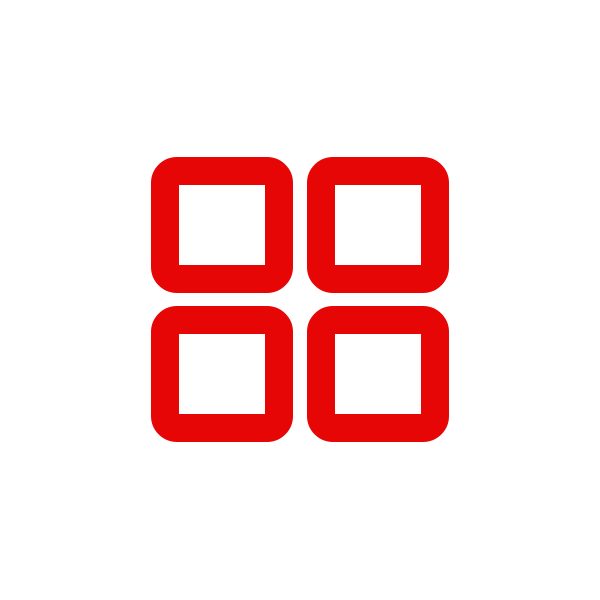 The image size is (600, 600). Describe the element at coordinates (378, 225) in the screenshot. I see `grid-tile-top-right` at that location.